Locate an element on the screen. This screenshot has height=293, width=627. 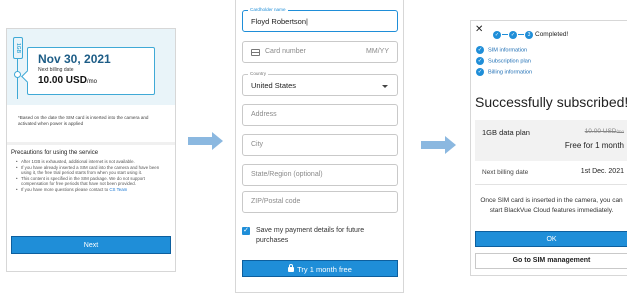
billing-amount-value: 10.00 USD is located at coordinates (62, 80).